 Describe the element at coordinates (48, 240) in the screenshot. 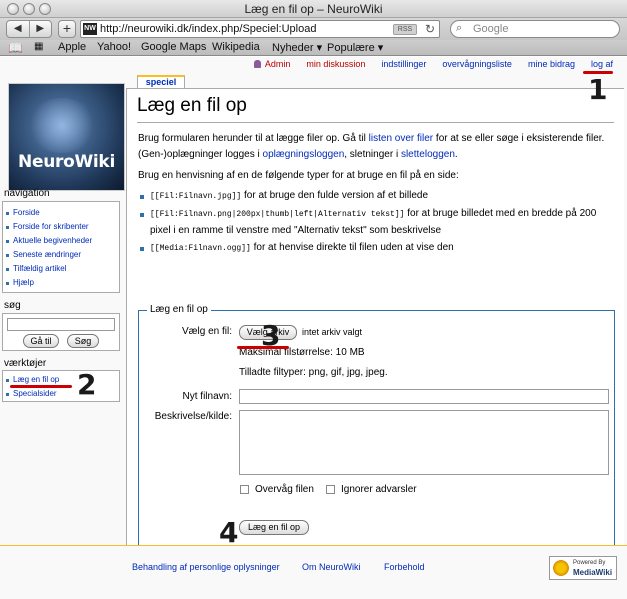

I see `sidebar-item-aktuelle: Aktuelle begivenheder` at that location.